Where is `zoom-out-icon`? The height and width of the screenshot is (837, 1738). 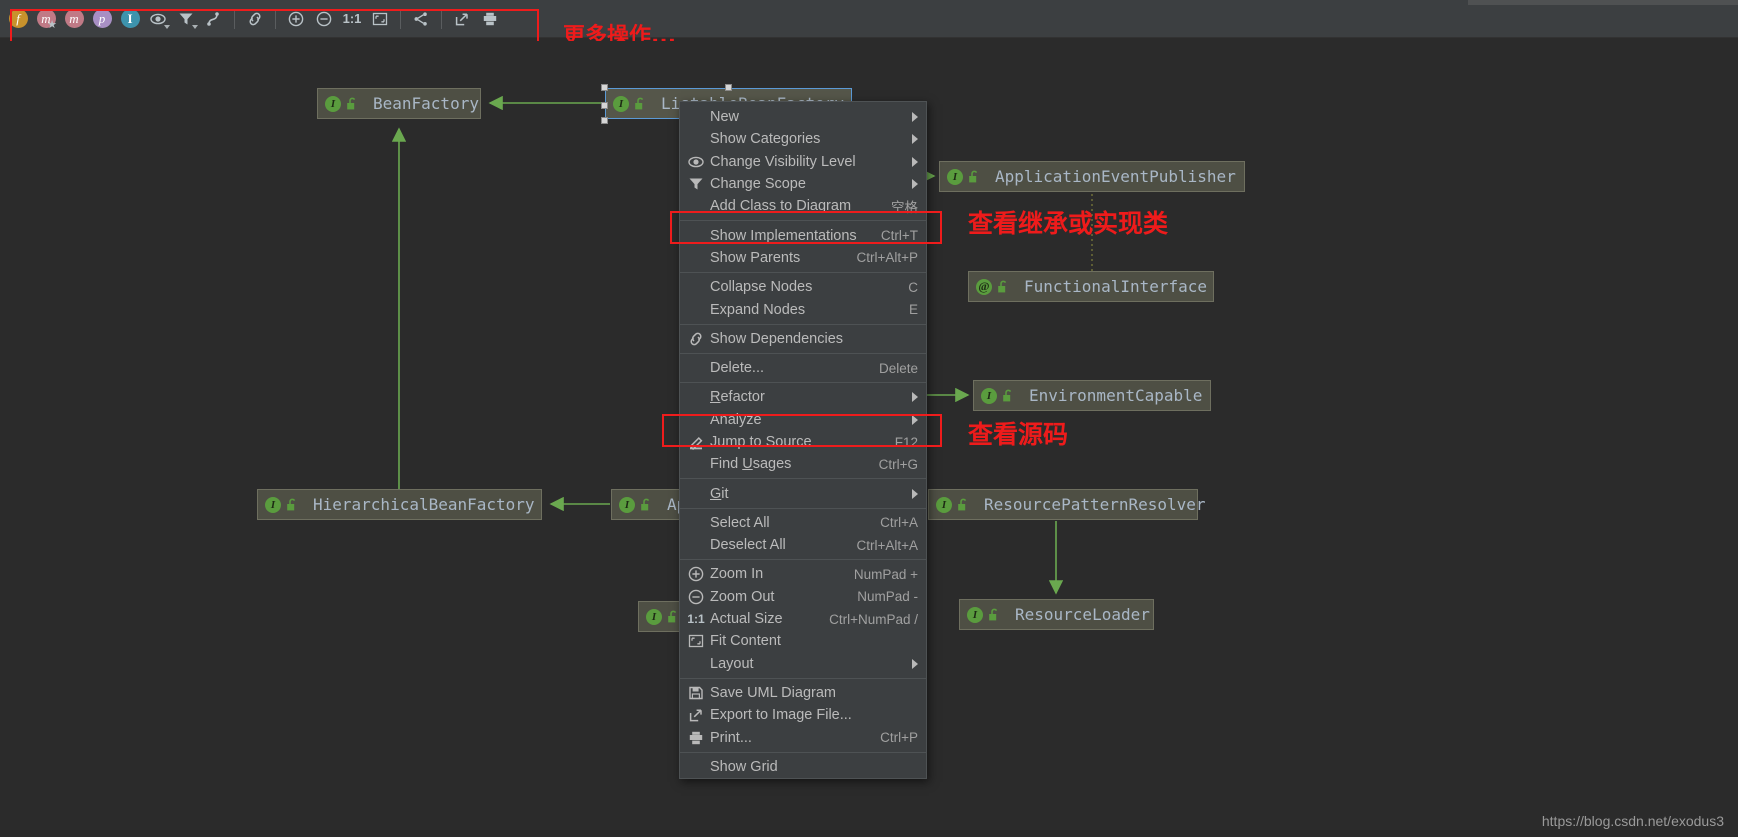 zoom-out-icon is located at coordinates (324, 19).